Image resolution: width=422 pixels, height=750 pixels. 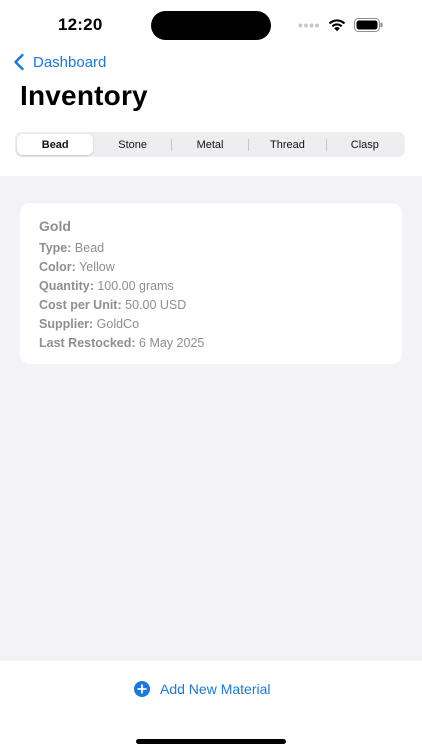 What do you see at coordinates (57, 267) in the screenshot?
I see `field-key: Color:` at bounding box center [57, 267].